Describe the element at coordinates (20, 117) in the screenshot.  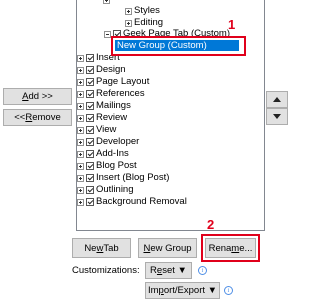
I see `remove-button-label-pre: <<` at that location.